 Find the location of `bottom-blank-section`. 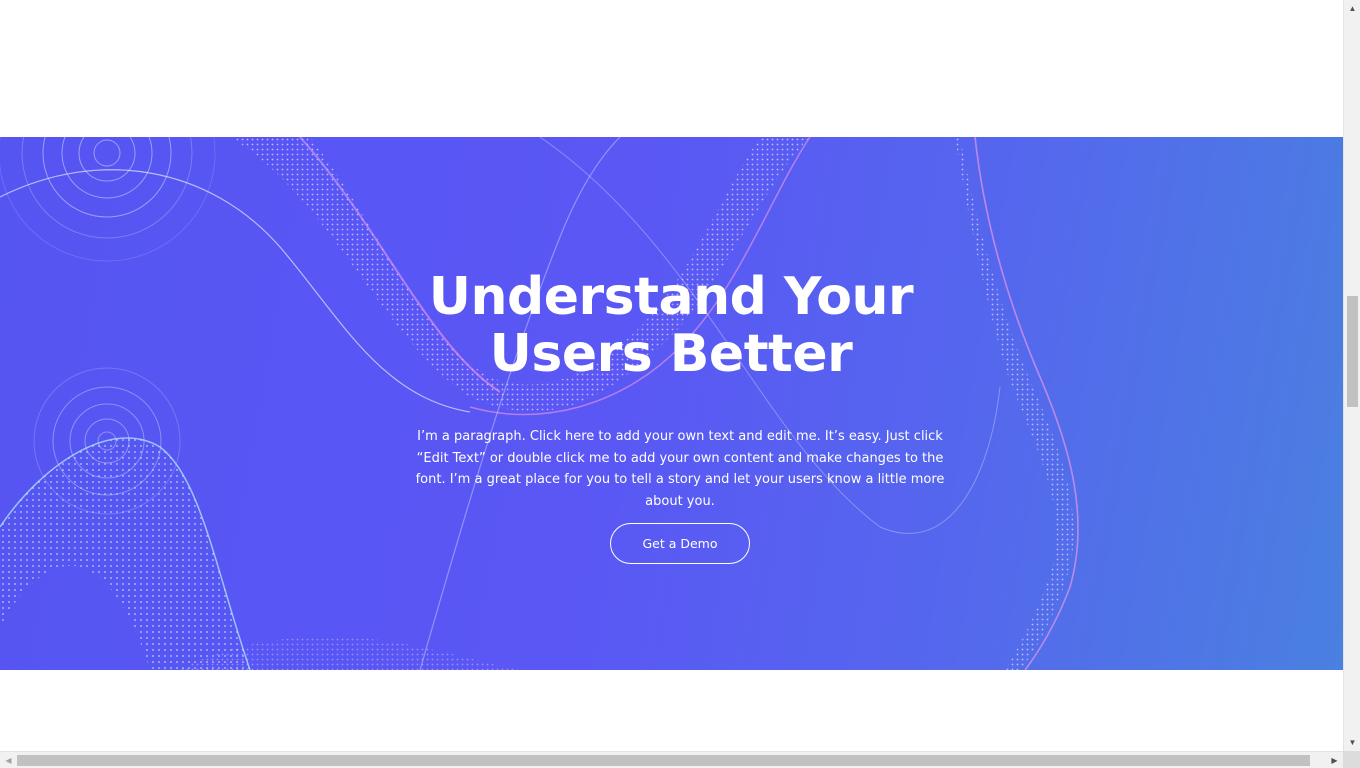

bottom-blank-section is located at coordinates (671, 710).